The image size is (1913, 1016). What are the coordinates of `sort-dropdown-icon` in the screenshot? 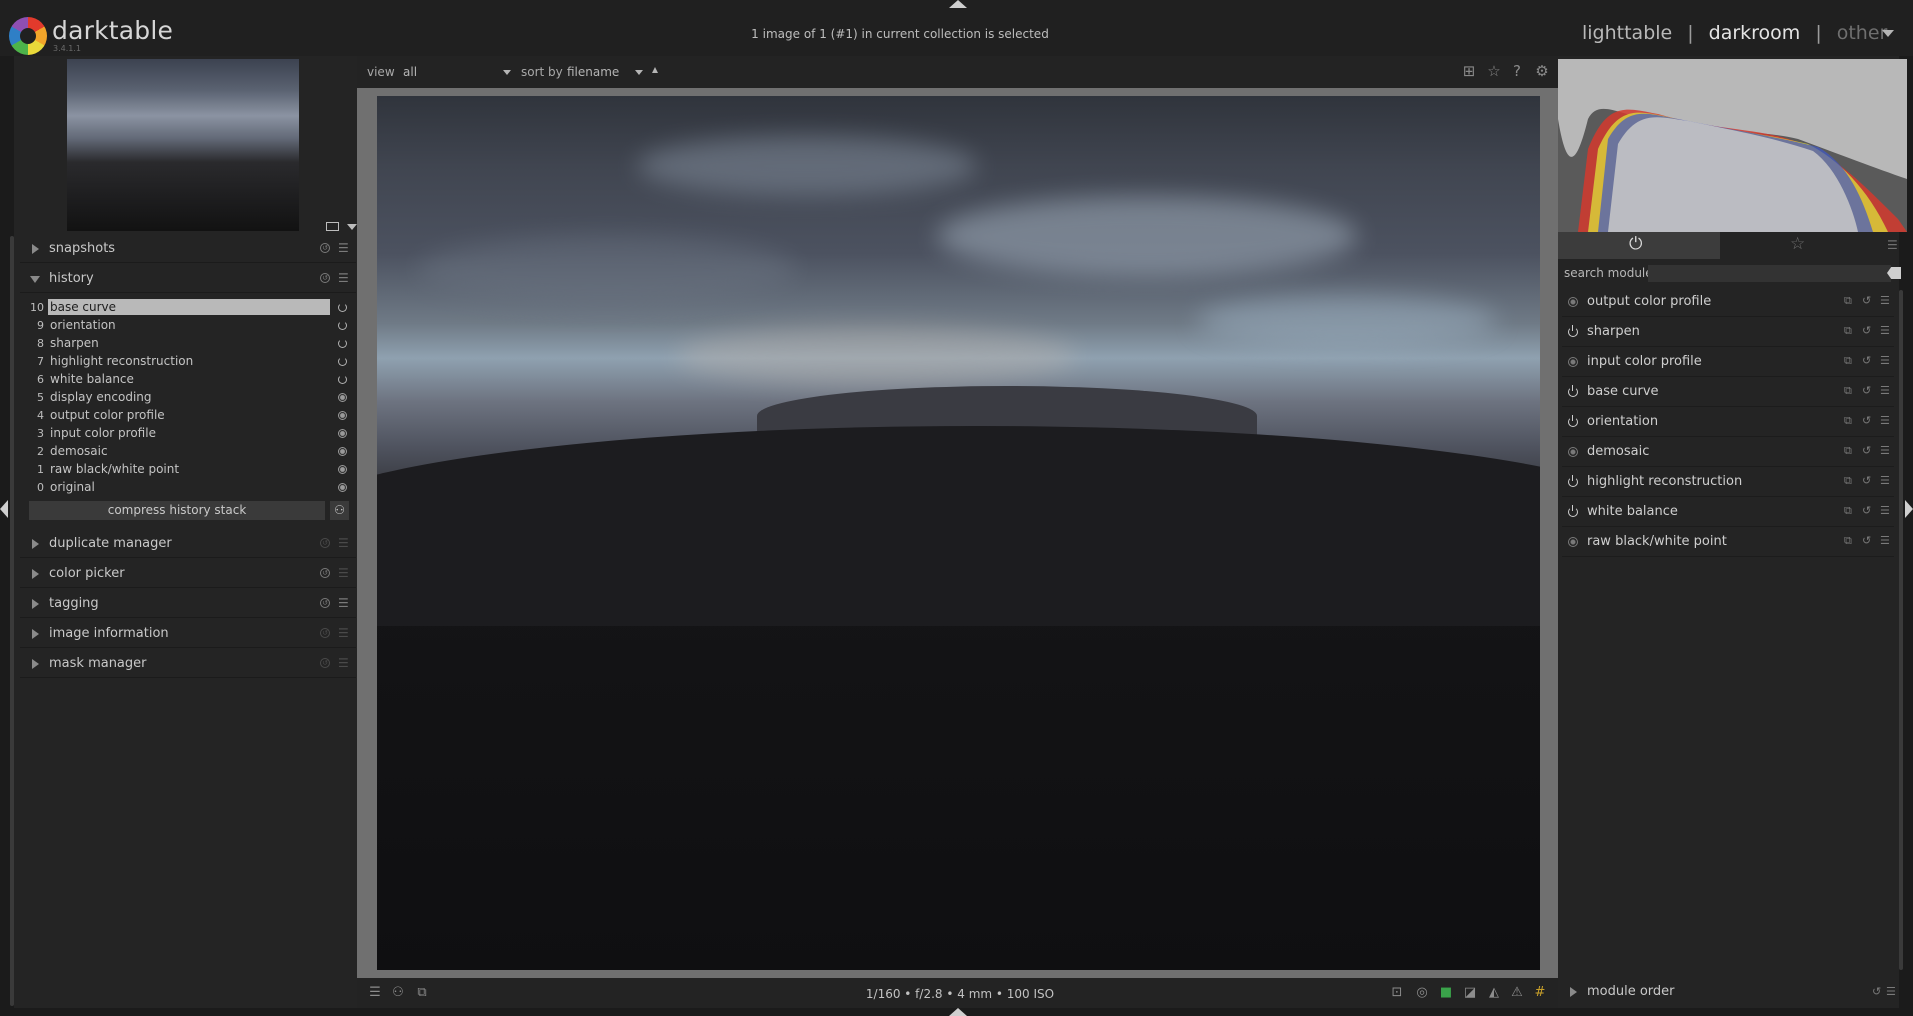 It's located at (639, 72).